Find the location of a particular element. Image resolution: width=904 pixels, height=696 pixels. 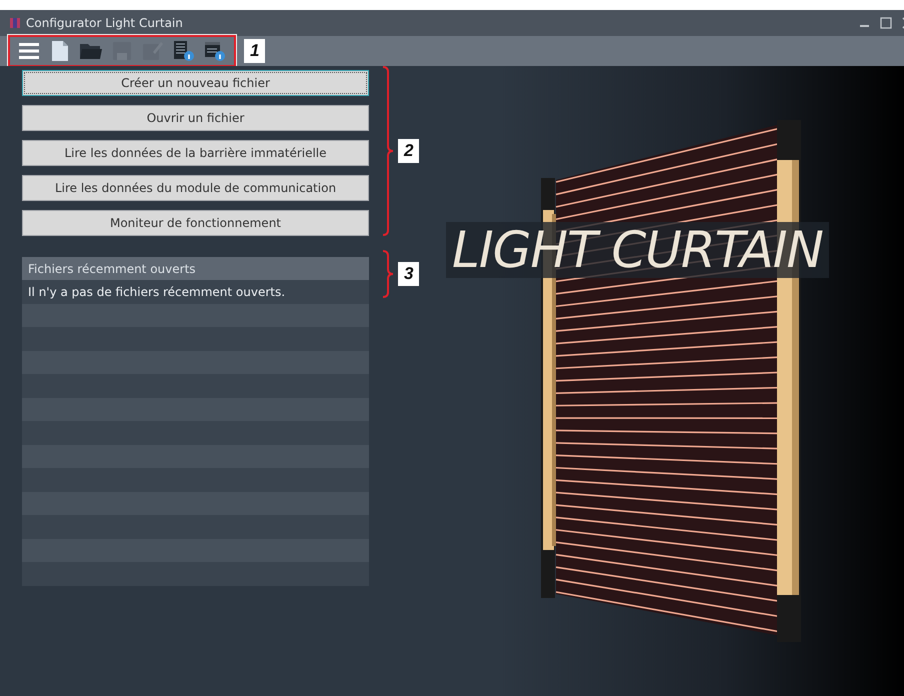

callout-number: 3 is located at coordinates (409, 274).